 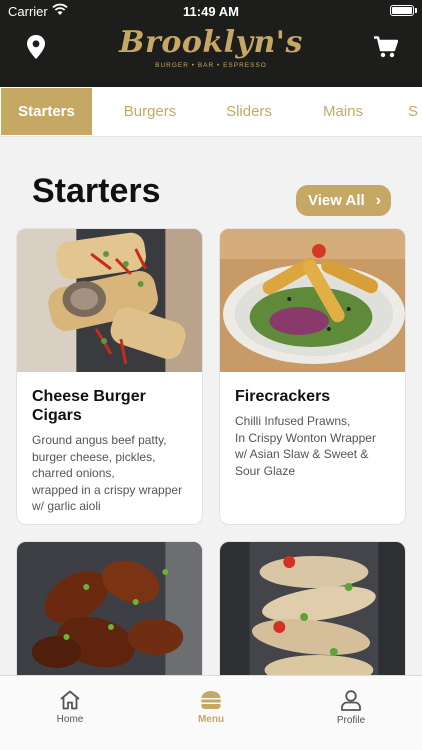 What do you see at coordinates (89, 406) in the screenshot?
I see `card-title: Cheese Burger Cigars` at bounding box center [89, 406].